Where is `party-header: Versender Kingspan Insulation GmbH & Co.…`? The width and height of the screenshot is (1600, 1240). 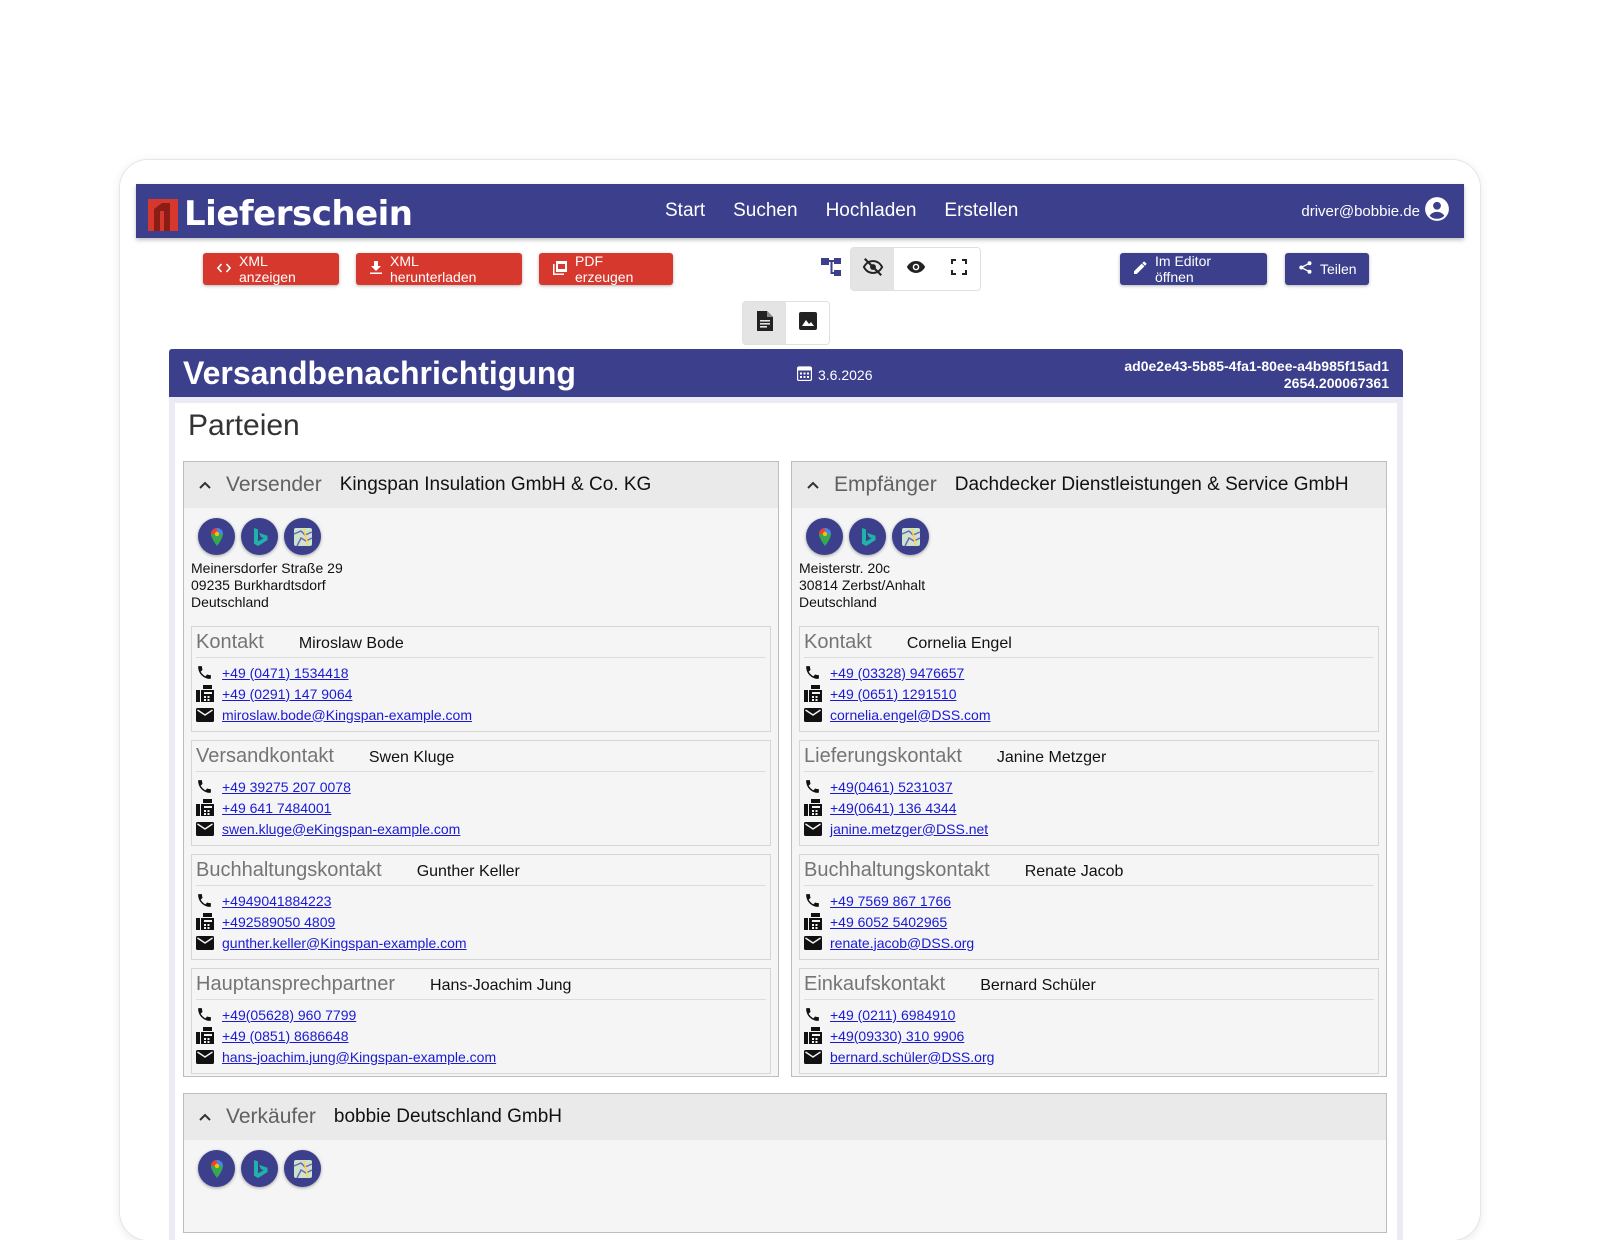 party-header: Versender Kingspan Insulation GmbH & Co.… is located at coordinates (481, 485).